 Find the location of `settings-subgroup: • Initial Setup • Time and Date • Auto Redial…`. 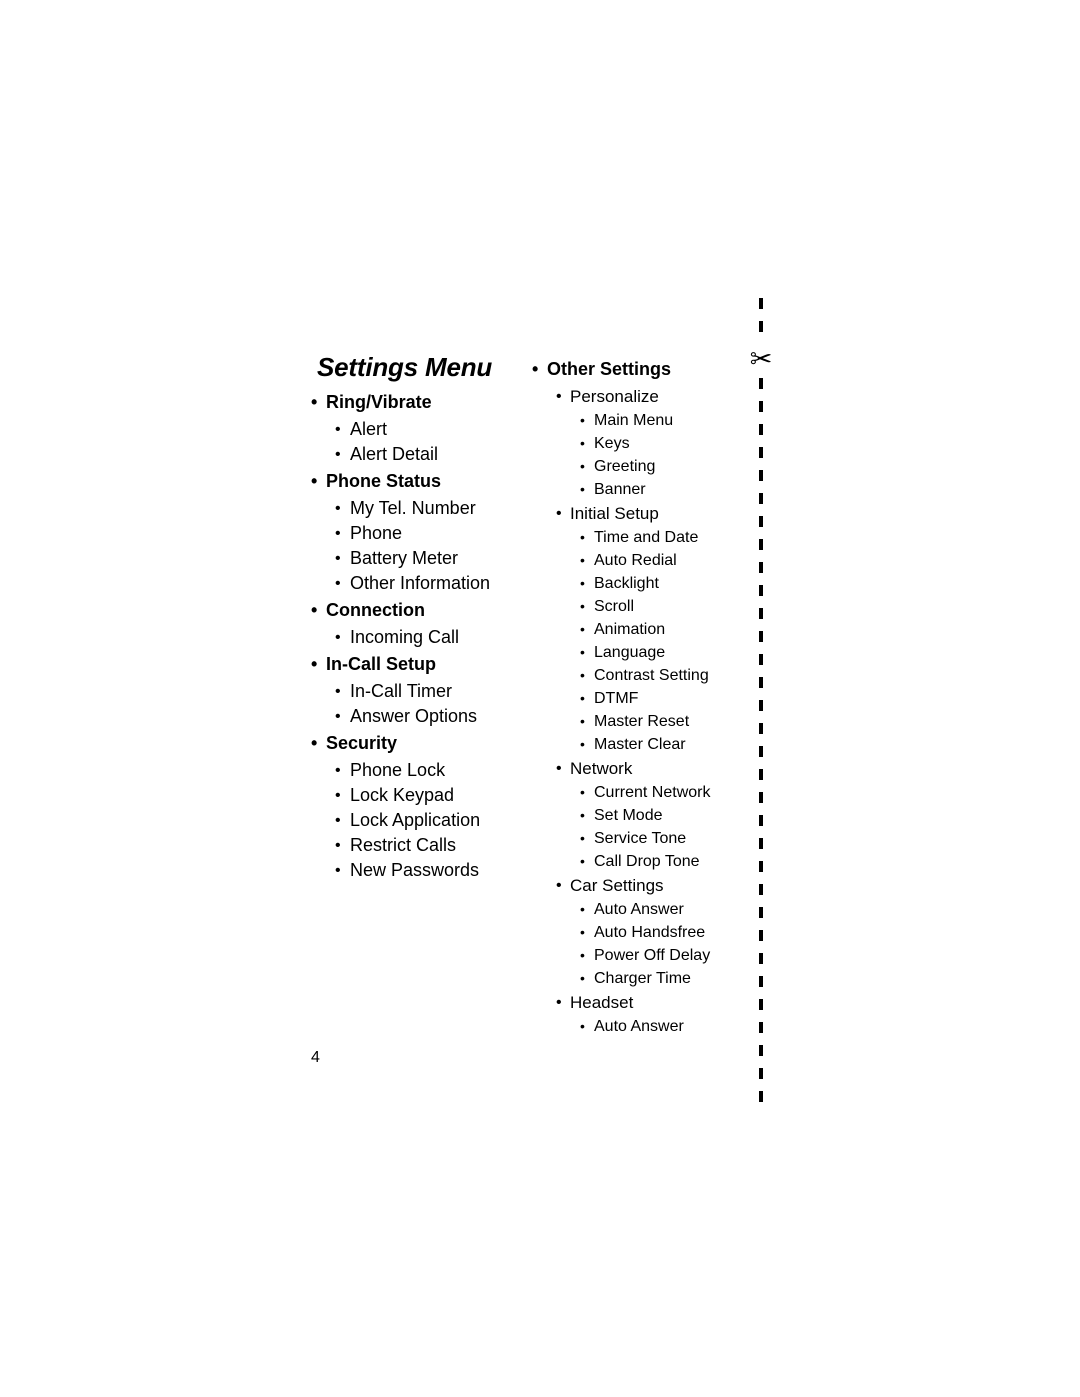

settings-subgroup: • Initial Setup • Time and Date • Auto Redial… is located at coordinates (639, 628).